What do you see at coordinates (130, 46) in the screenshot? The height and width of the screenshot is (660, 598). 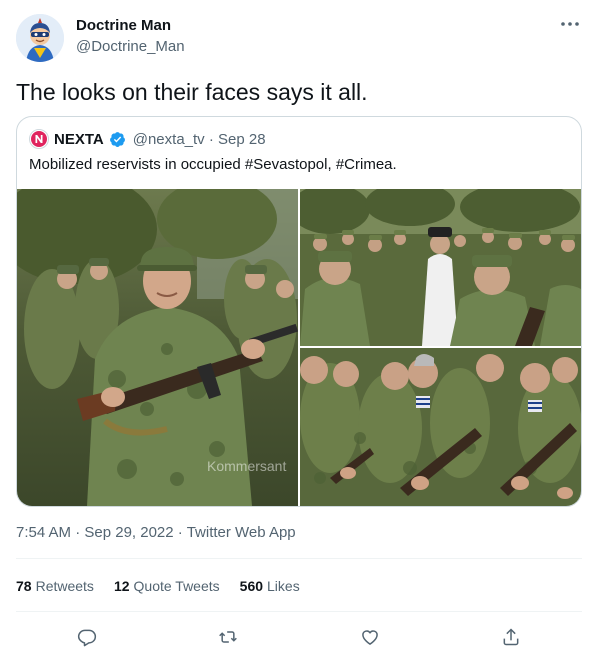 I see `author-handle: @Doctrine_Man` at bounding box center [130, 46].